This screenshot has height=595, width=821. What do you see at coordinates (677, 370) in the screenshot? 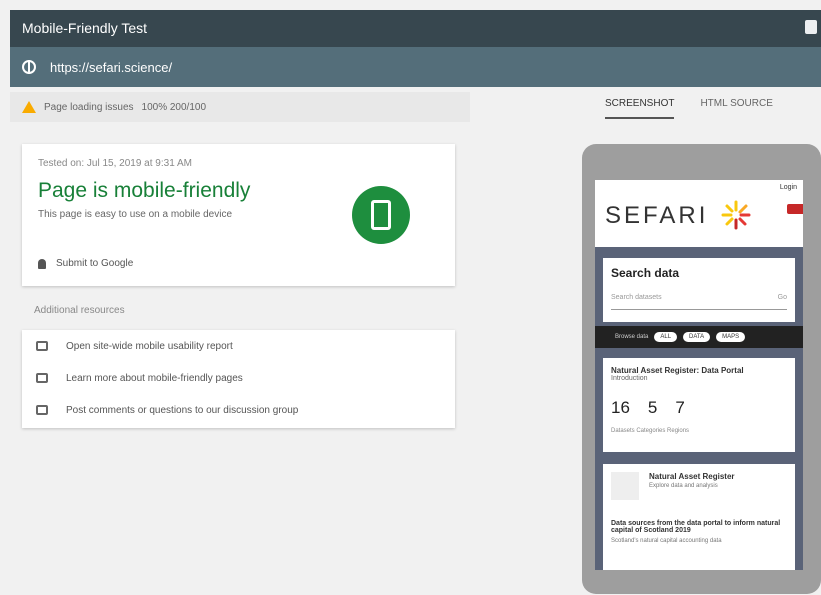
I see `stats-title: Natural Asset Register: Data Portal` at bounding box center [677, 370].